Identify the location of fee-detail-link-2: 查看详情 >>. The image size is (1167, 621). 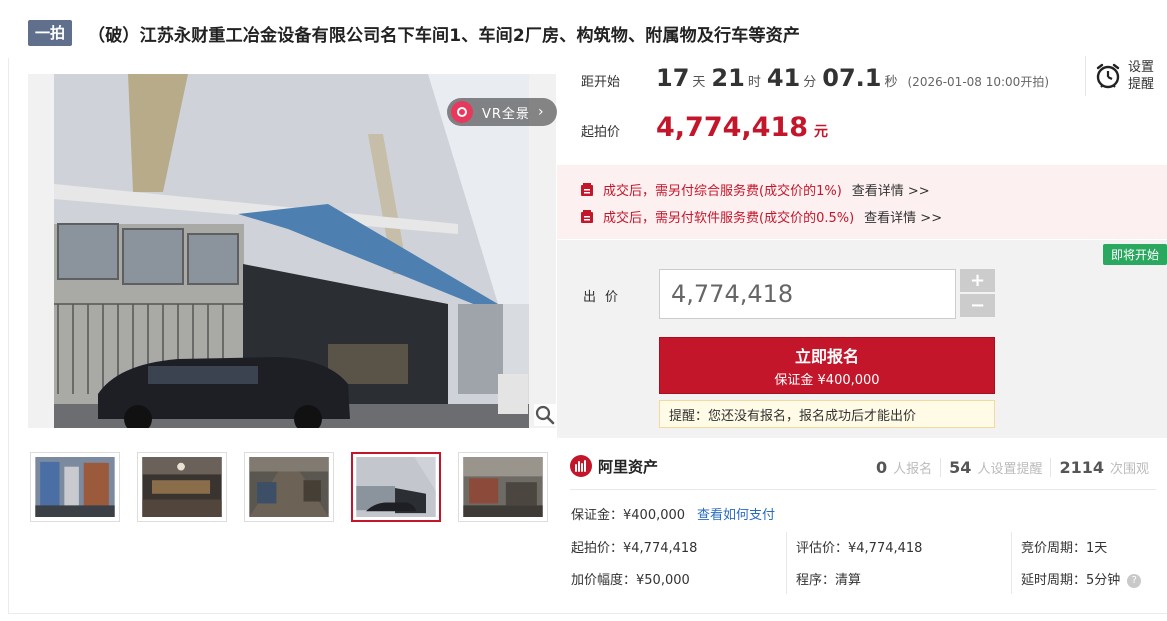
(903, 216).